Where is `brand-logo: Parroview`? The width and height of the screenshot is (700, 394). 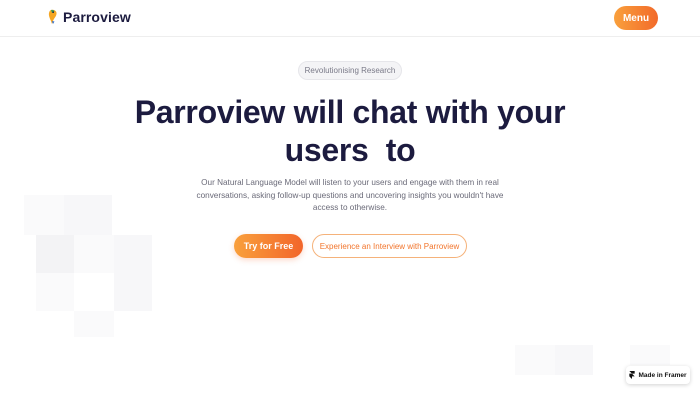 brand-logo: Parroview is located at coordinates (89, 17).